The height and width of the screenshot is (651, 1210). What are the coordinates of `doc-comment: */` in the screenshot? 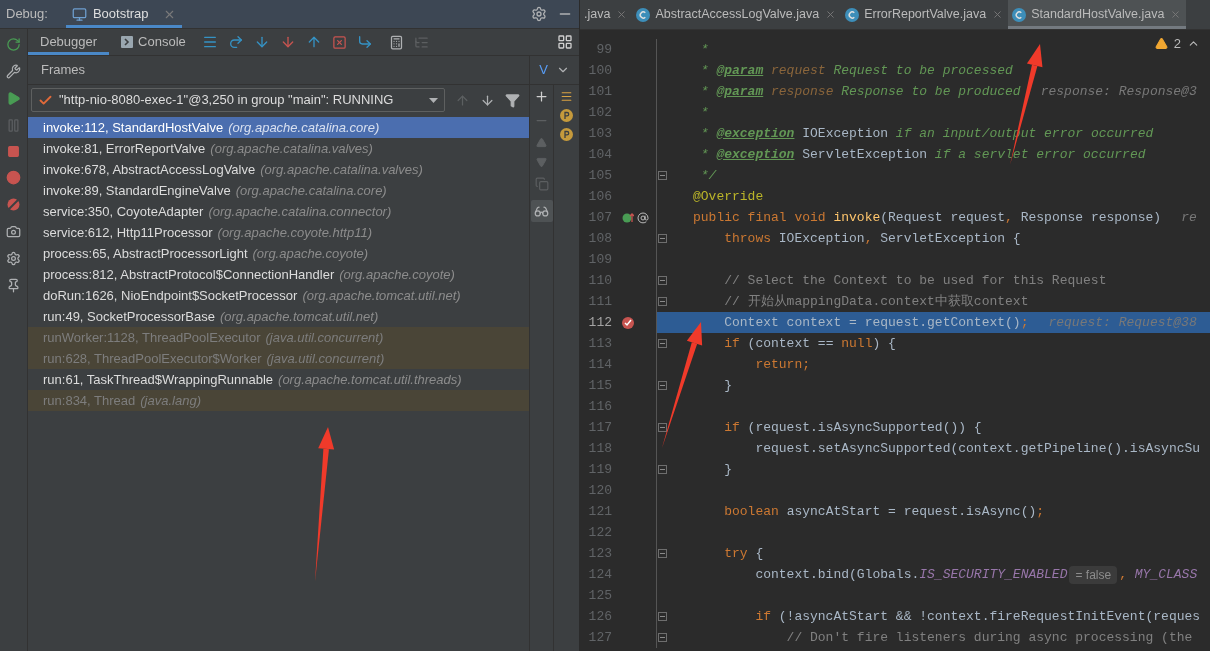 It's located at (708, 175).